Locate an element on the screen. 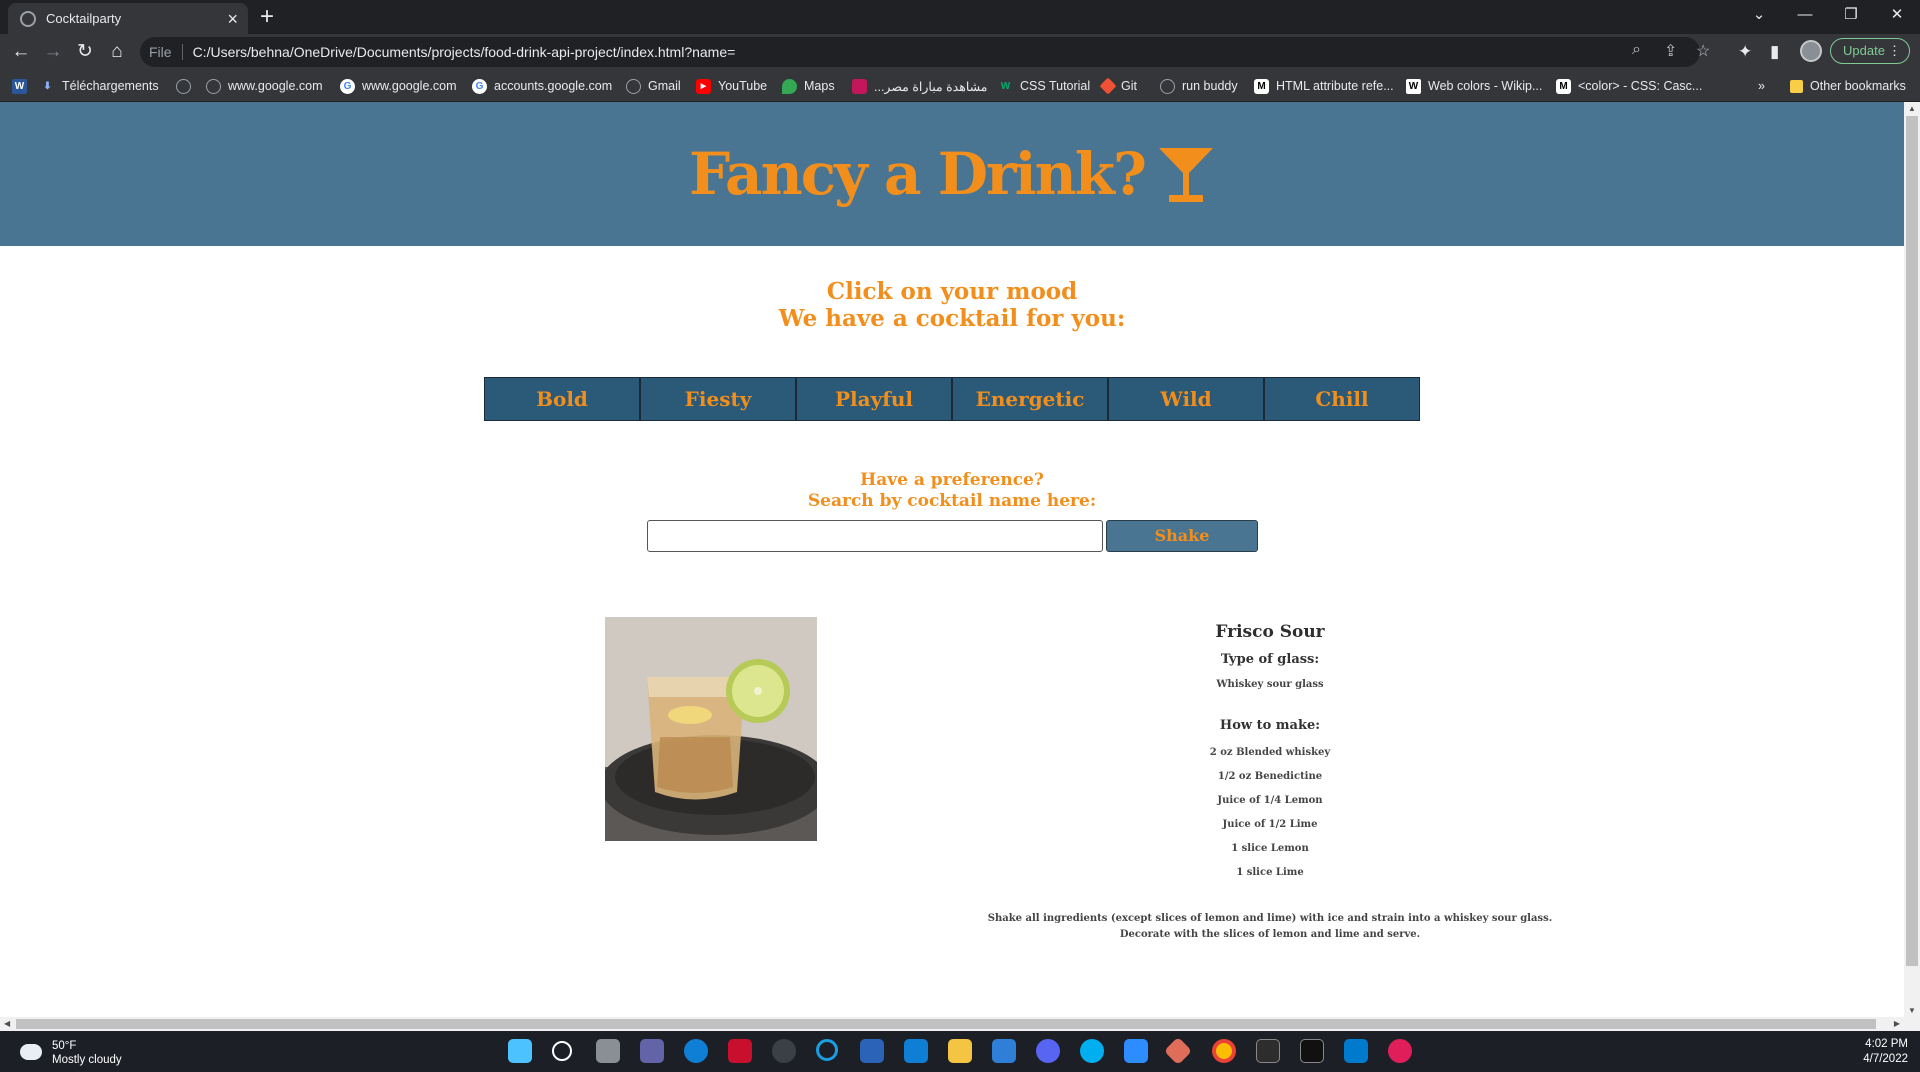 The width and height of the screenshot is (1920, 1072). back-icon: ← is located at coordinates (21, 52).